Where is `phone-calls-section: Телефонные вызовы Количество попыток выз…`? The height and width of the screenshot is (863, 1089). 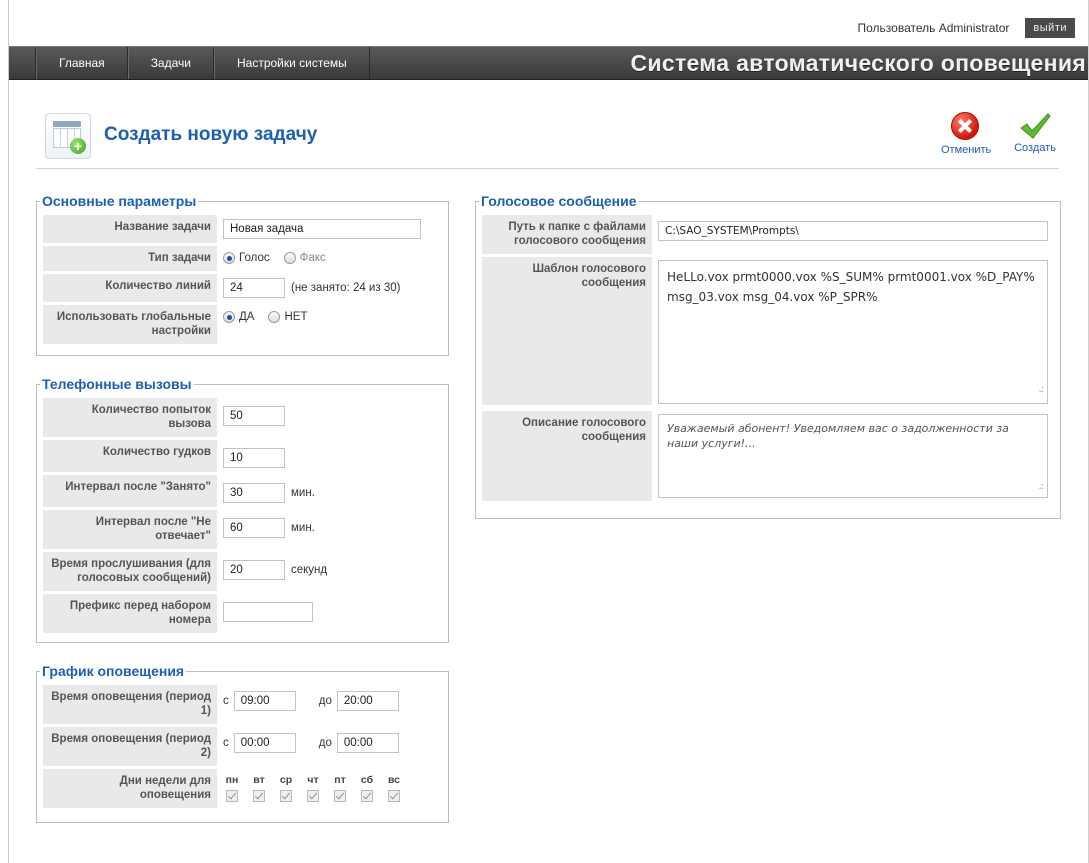
phone-calls-section: Телефонные вызовы Количество попыток выз… is located at coordinates (242, 509).